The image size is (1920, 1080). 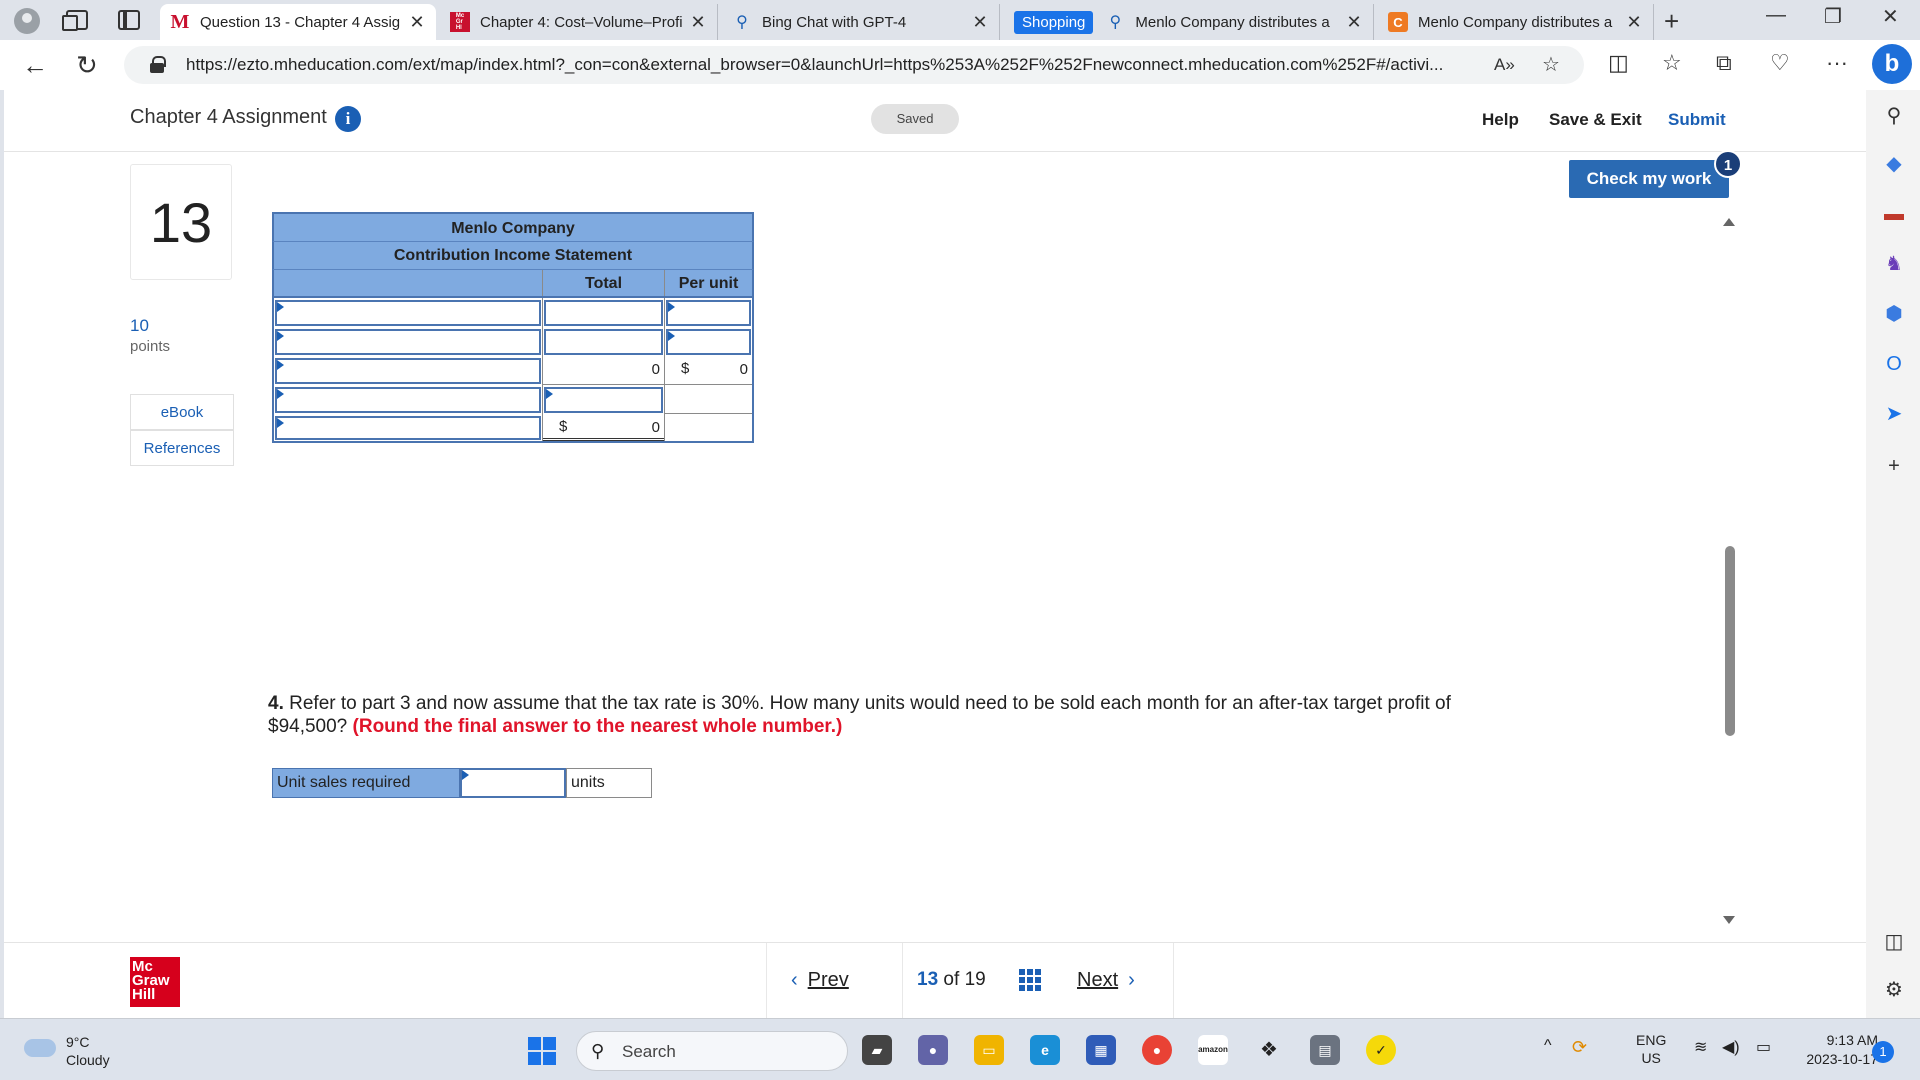 I want to click on read-aloud-icon: A», so click(x=1504, y=65).